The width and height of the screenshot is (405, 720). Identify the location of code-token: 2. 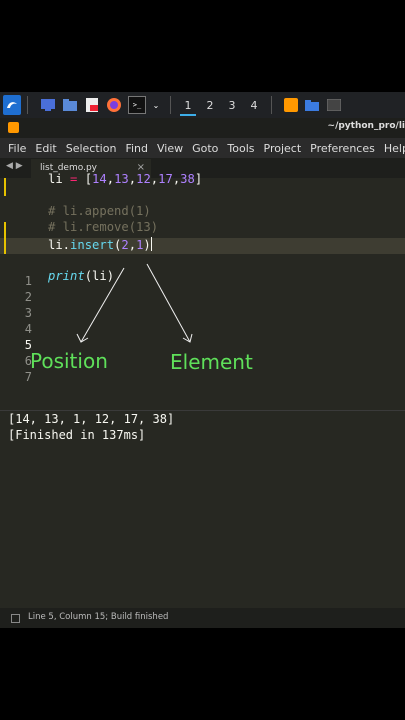
(125, 245).